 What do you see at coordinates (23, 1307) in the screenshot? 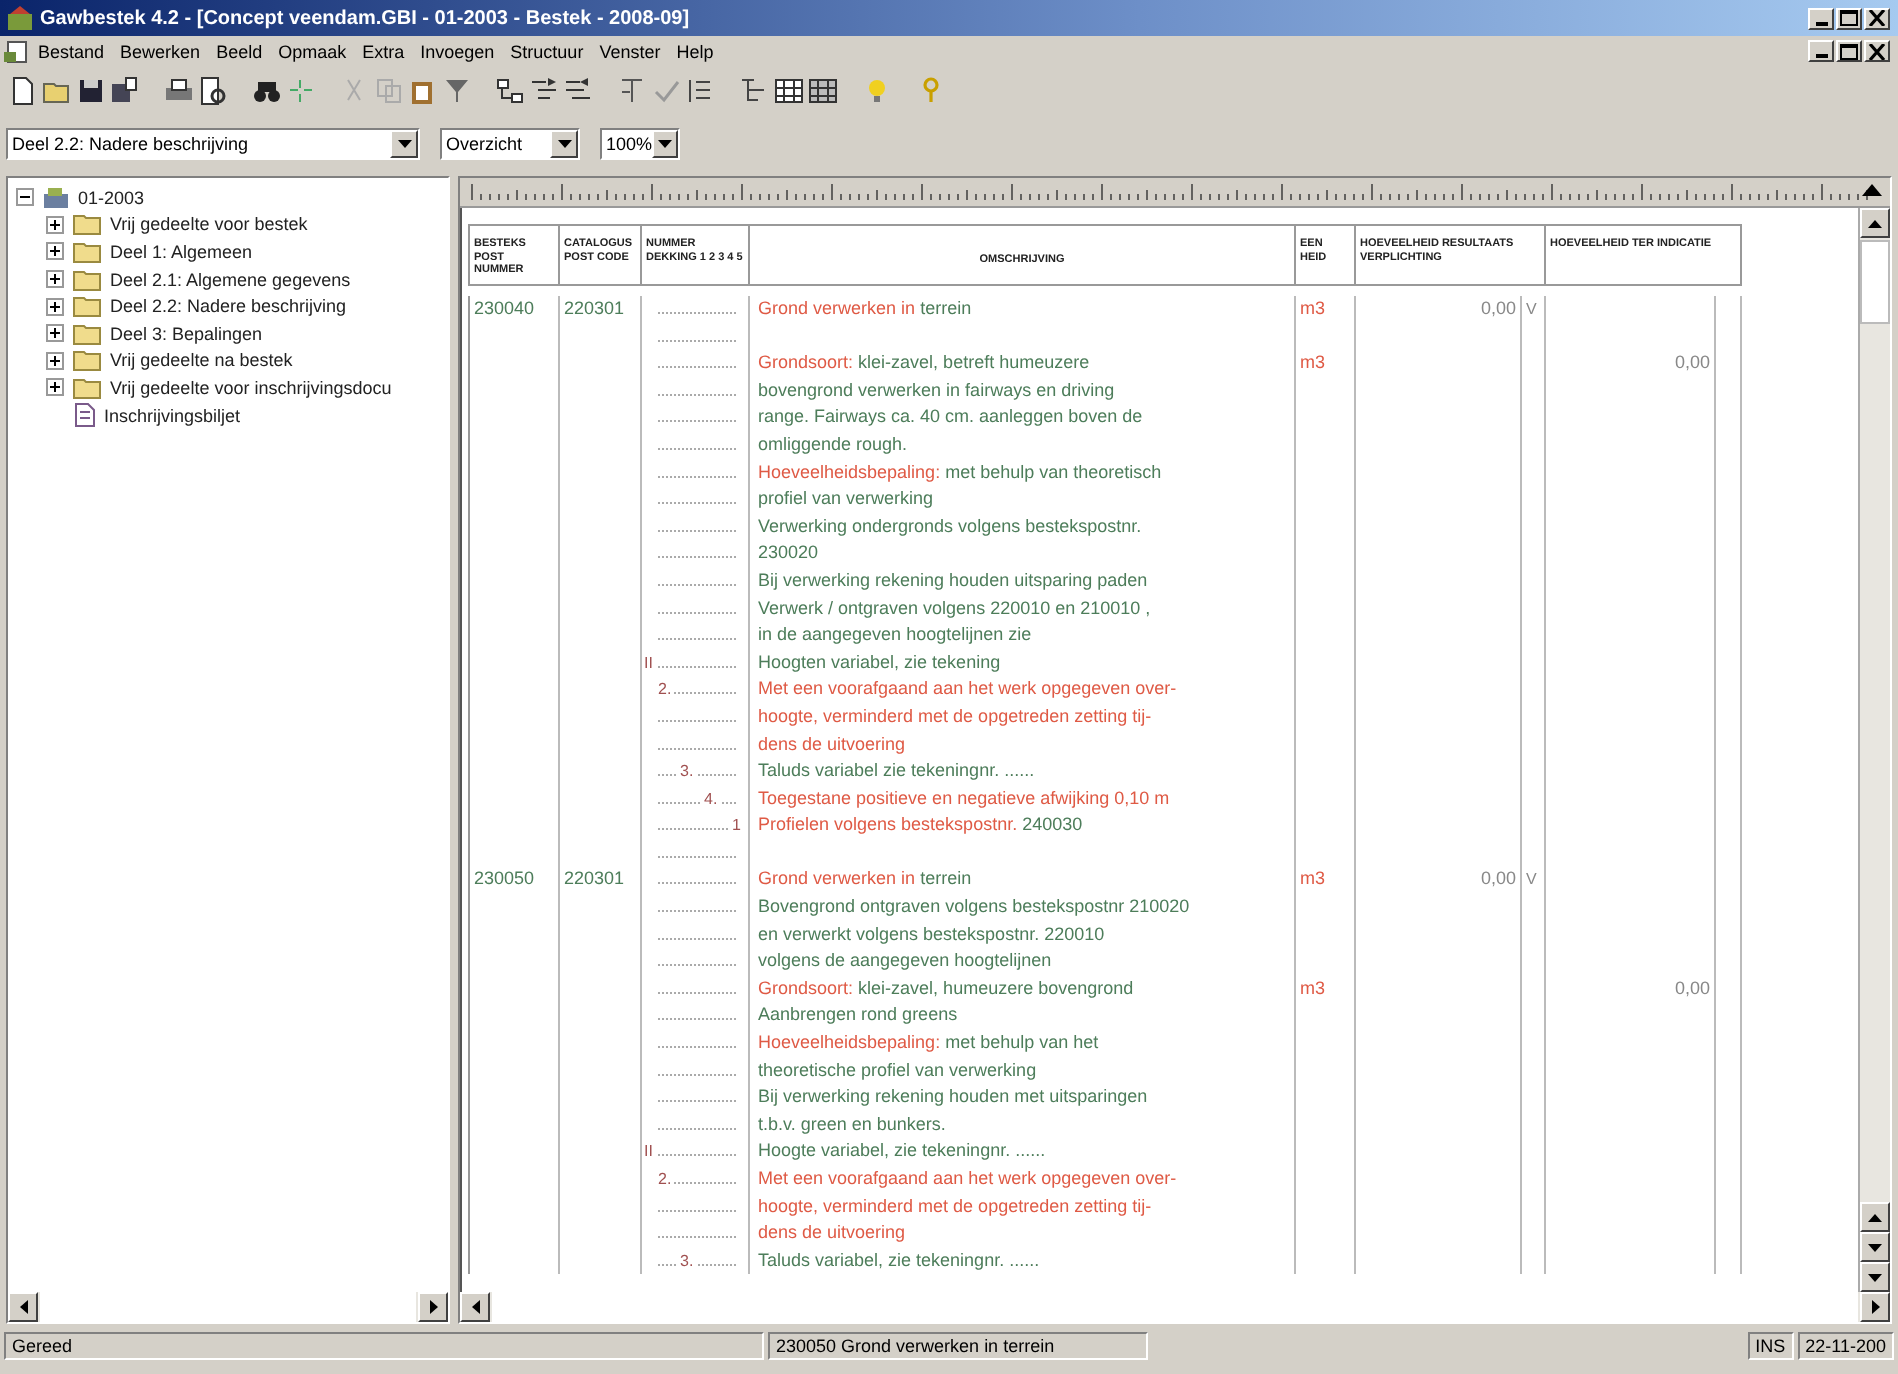
I see `scroll-left-icon` at bounding box center [23, 1307].